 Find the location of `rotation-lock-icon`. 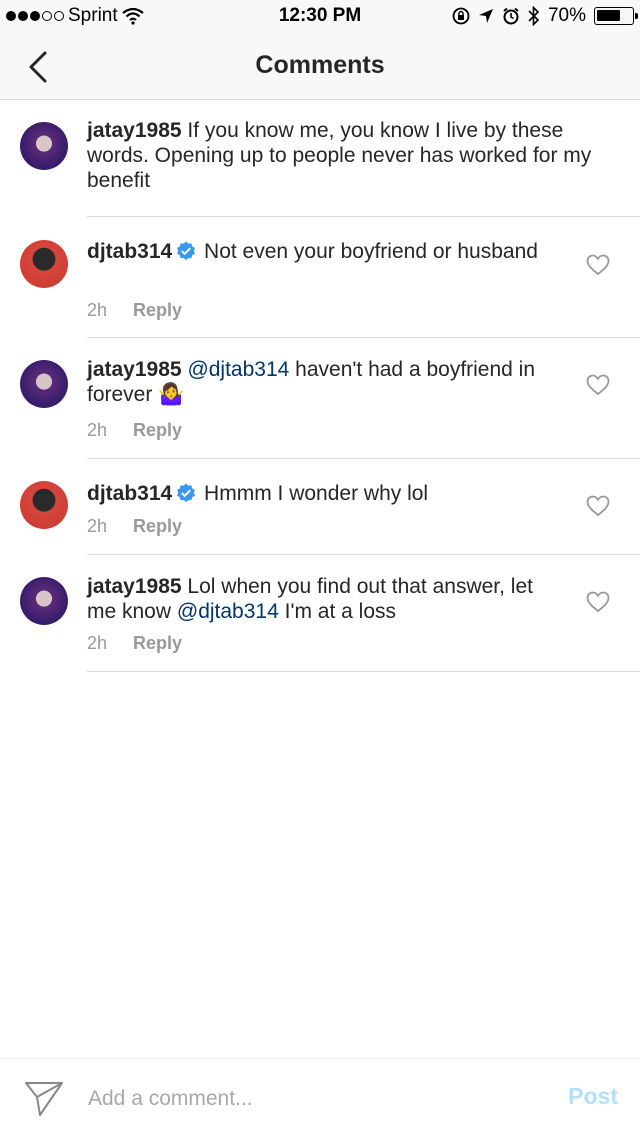

rotation-lock-icon is located at coordinates (461, 16).